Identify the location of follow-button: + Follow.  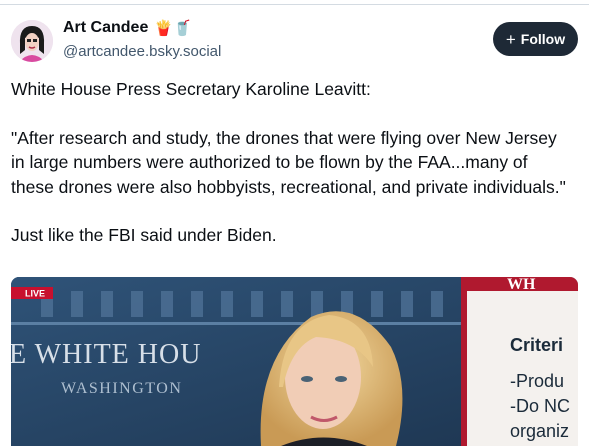
(535, 39).